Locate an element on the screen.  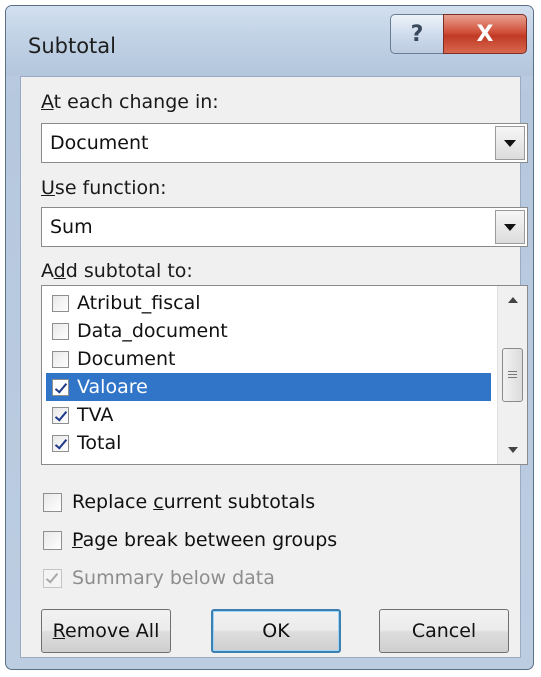
close-button: X is located at coordinates (485, 34).